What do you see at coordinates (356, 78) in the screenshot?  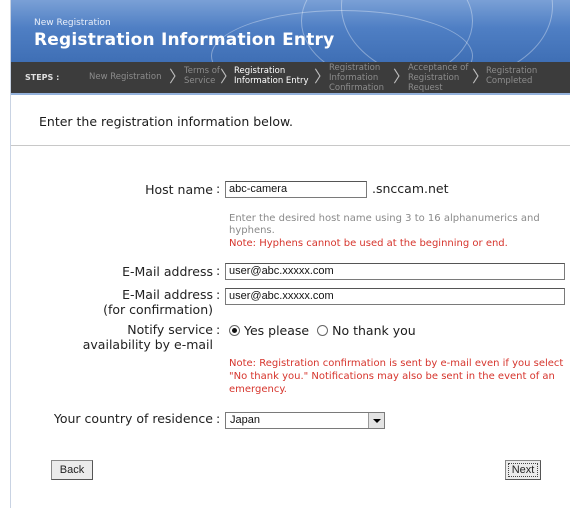 I see `step-registration-information-confirmation: Registration Information Confirmation` at bounding box center [356, 78].